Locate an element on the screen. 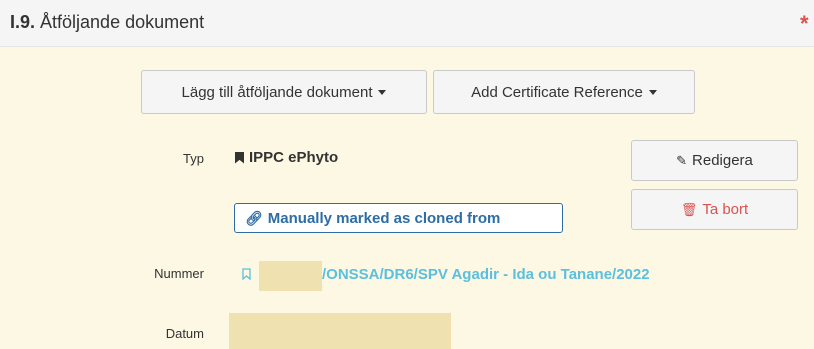  date-label: Datum is located at coordinates (184, 333).